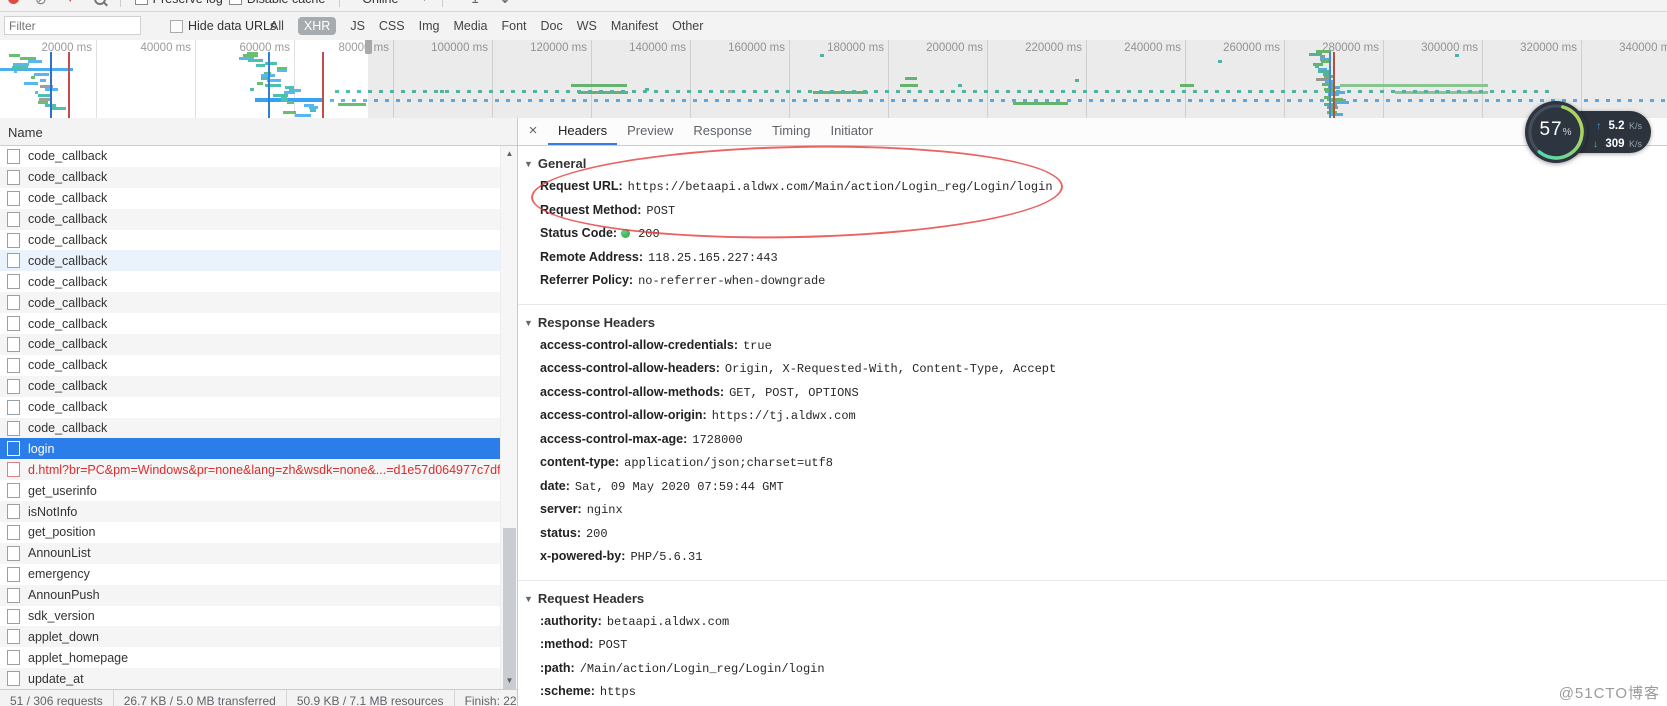 Image resolution: width=1667 pixels, height=706 pixels. Describe the element at coordinates (509, 154) in the screenshot. I see `scroll-up-icon: ▲` at that location.